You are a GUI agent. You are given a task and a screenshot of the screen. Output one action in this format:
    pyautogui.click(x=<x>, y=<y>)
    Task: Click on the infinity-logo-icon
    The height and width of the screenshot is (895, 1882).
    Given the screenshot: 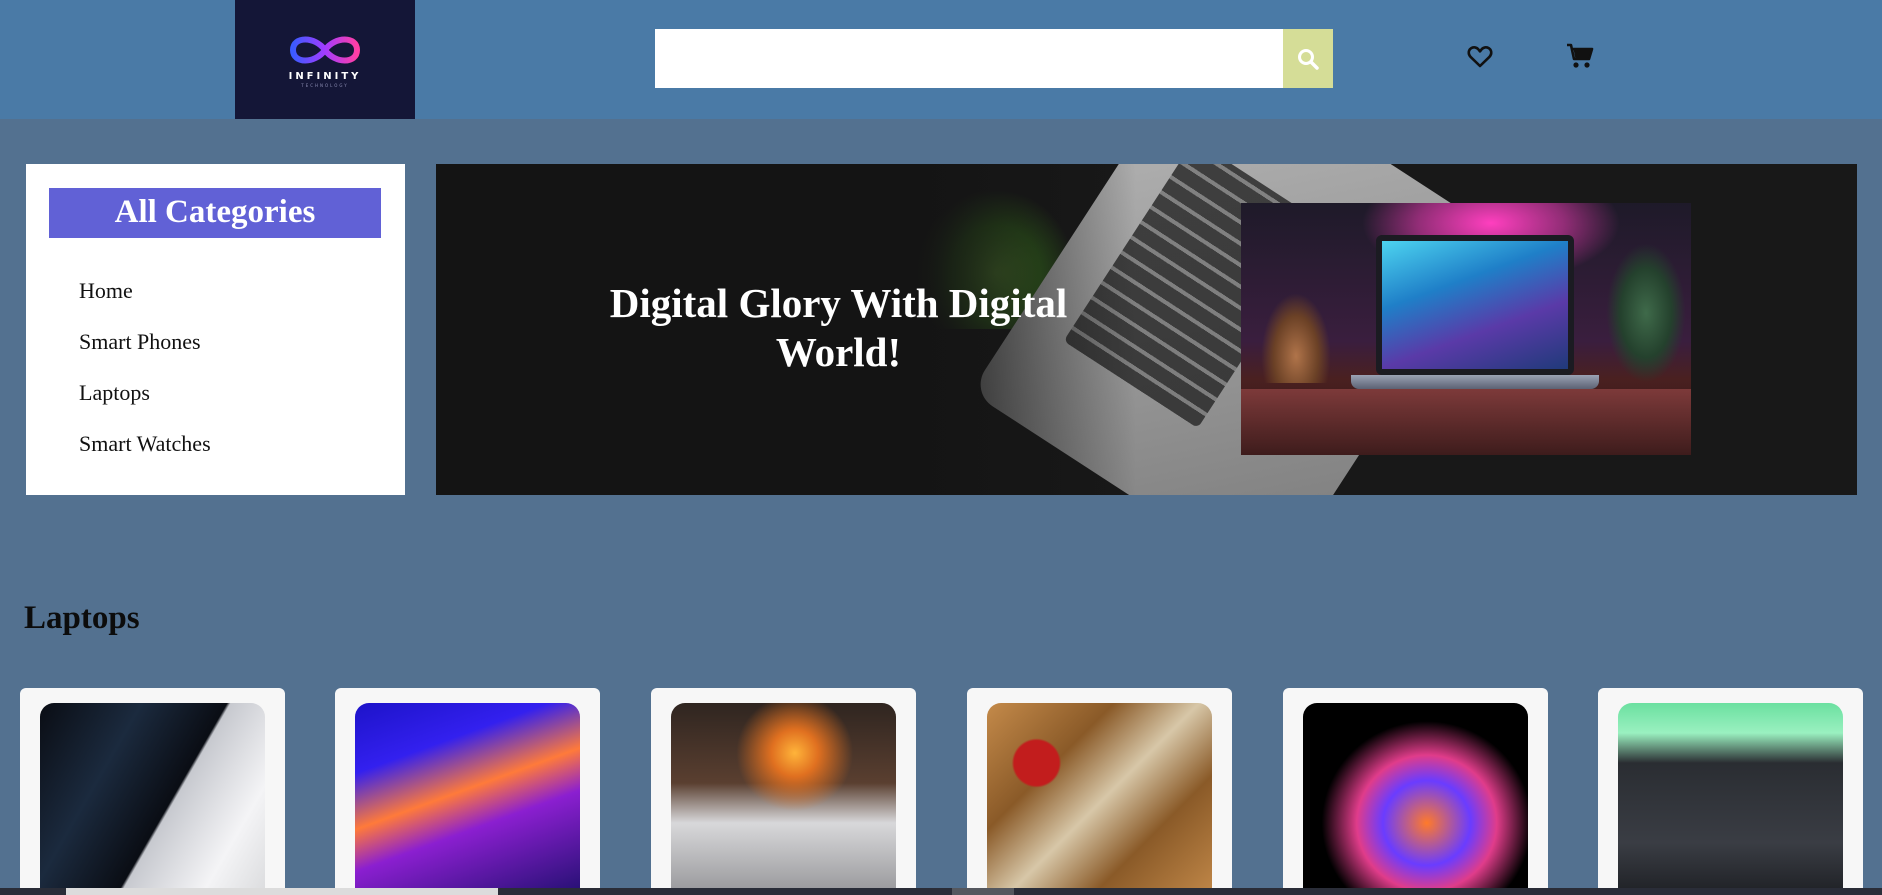 What is the action you would take?
    pyautogui.click(x=325, y=49)
    